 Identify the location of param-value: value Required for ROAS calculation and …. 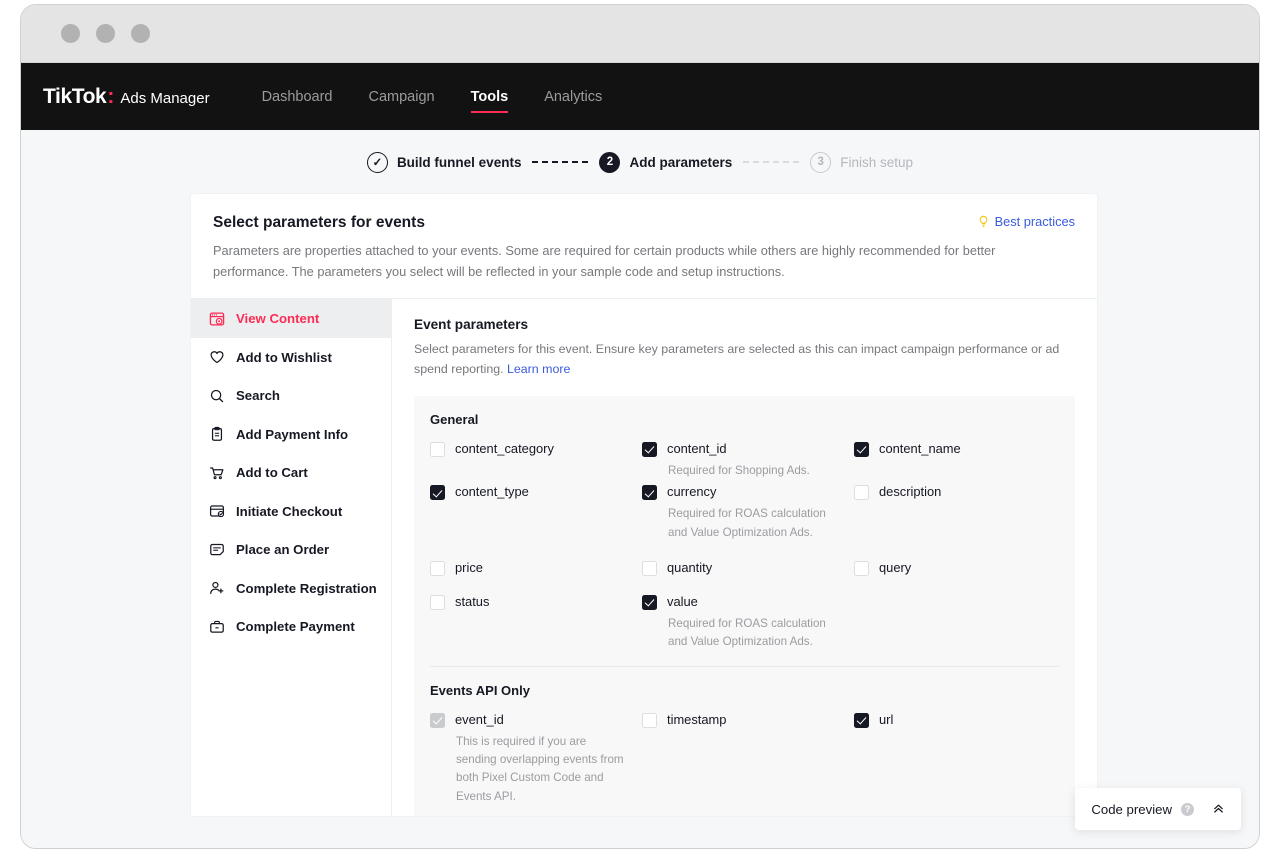
(748, 625).